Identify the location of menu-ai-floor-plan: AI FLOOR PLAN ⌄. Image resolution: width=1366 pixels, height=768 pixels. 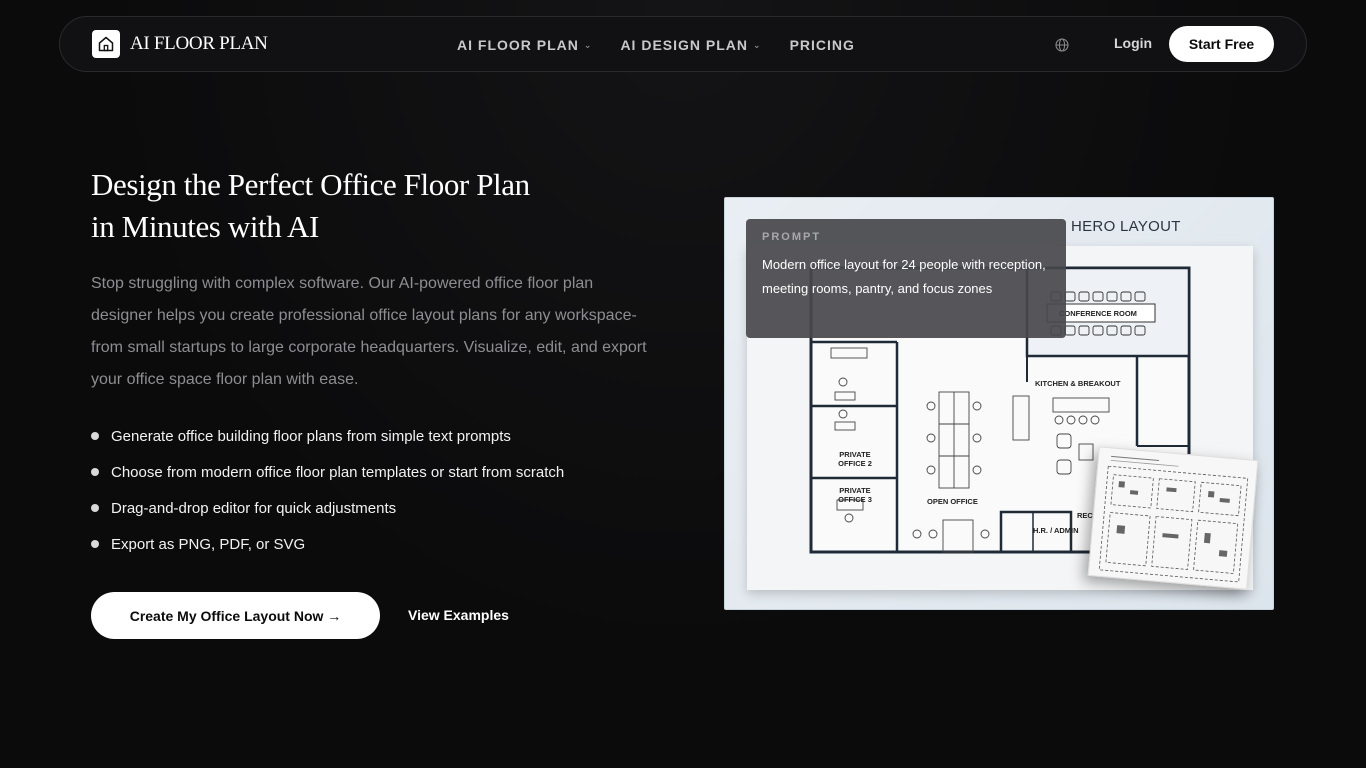
(524, 45).